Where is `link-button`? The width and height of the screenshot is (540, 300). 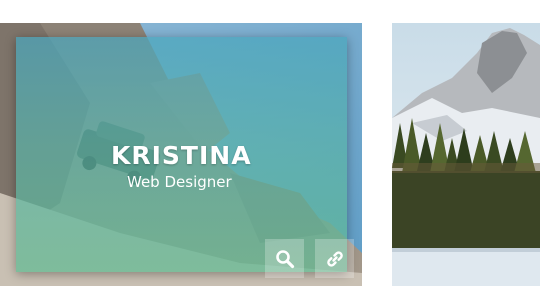 link-button is located at coordinates (334, 258).